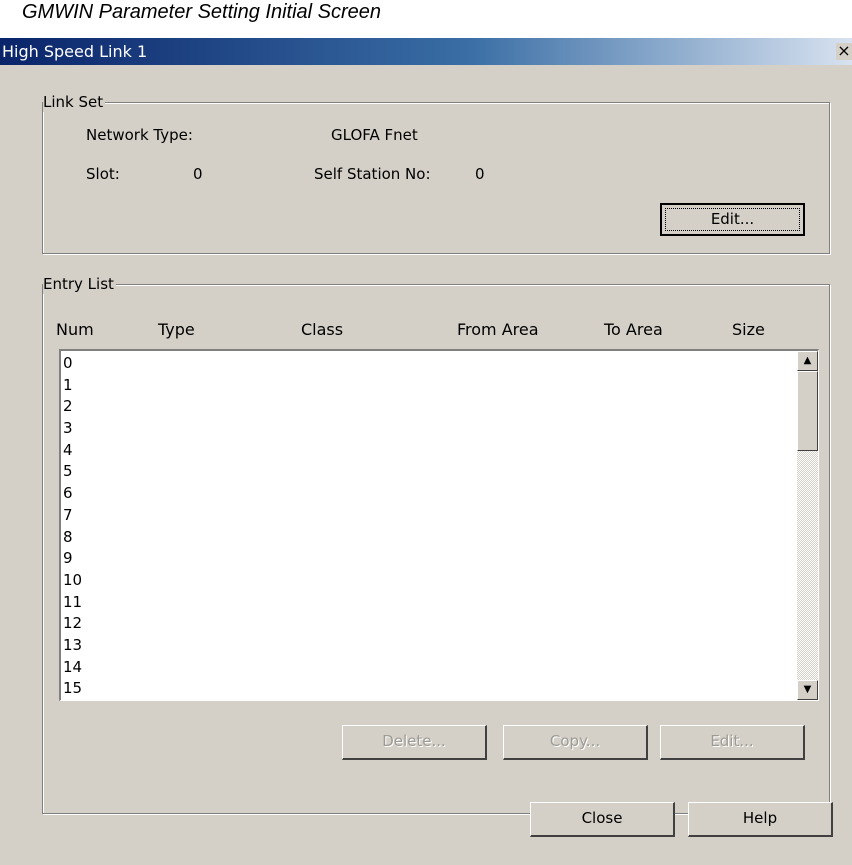 This screenshot has height=865, width=852. Describe the element at coordinates (176, 329) in the screenshot. I see `column-header-type: Type` at that location.